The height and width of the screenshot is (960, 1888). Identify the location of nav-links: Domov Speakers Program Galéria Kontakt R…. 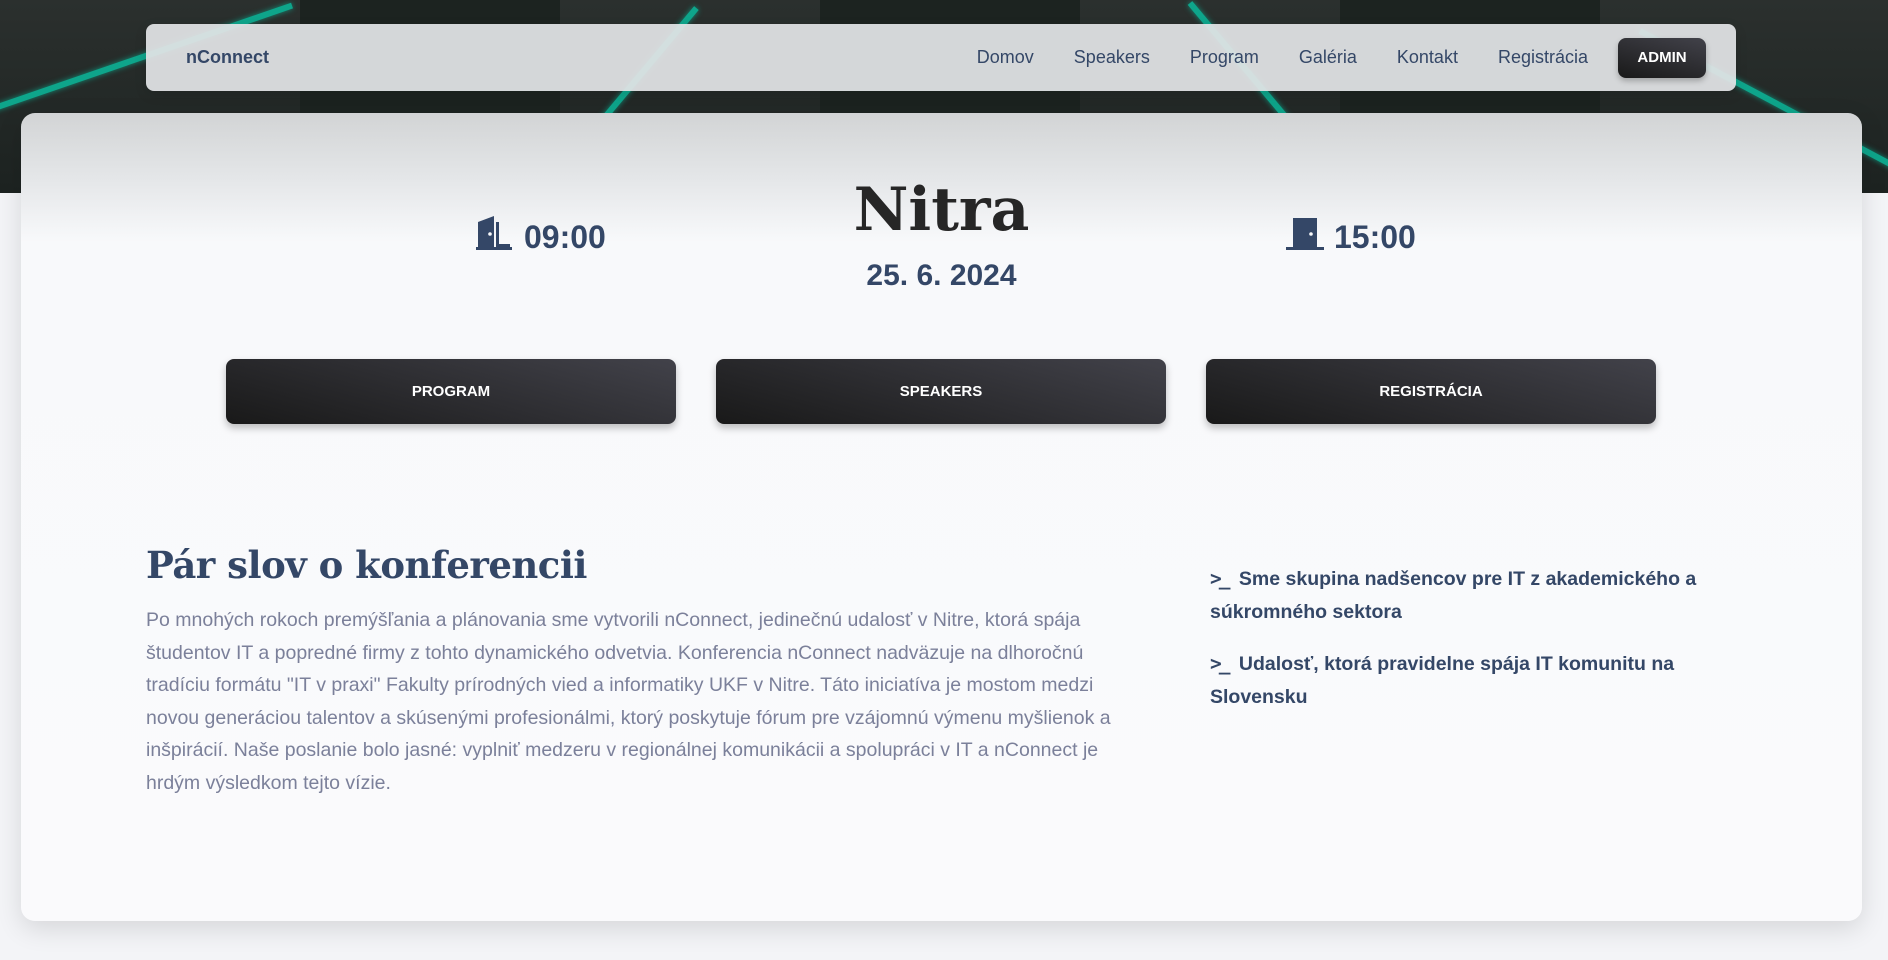
(1321, 57).